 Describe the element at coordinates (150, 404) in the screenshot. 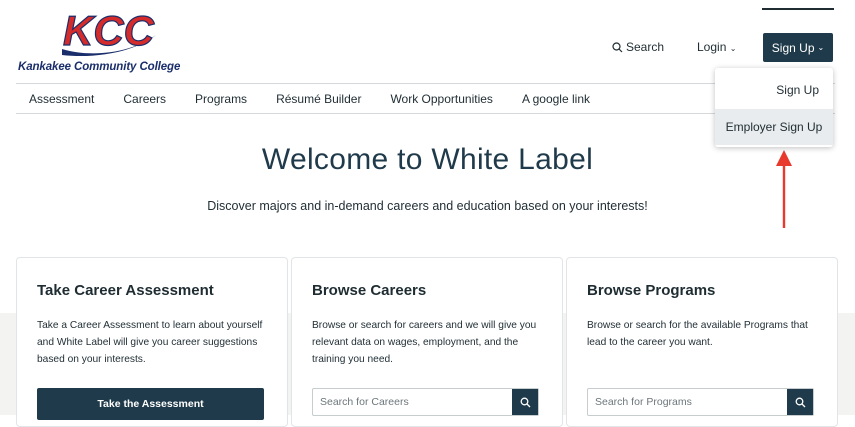

I see `take-assessment-button: Take the Assessment` at that location.